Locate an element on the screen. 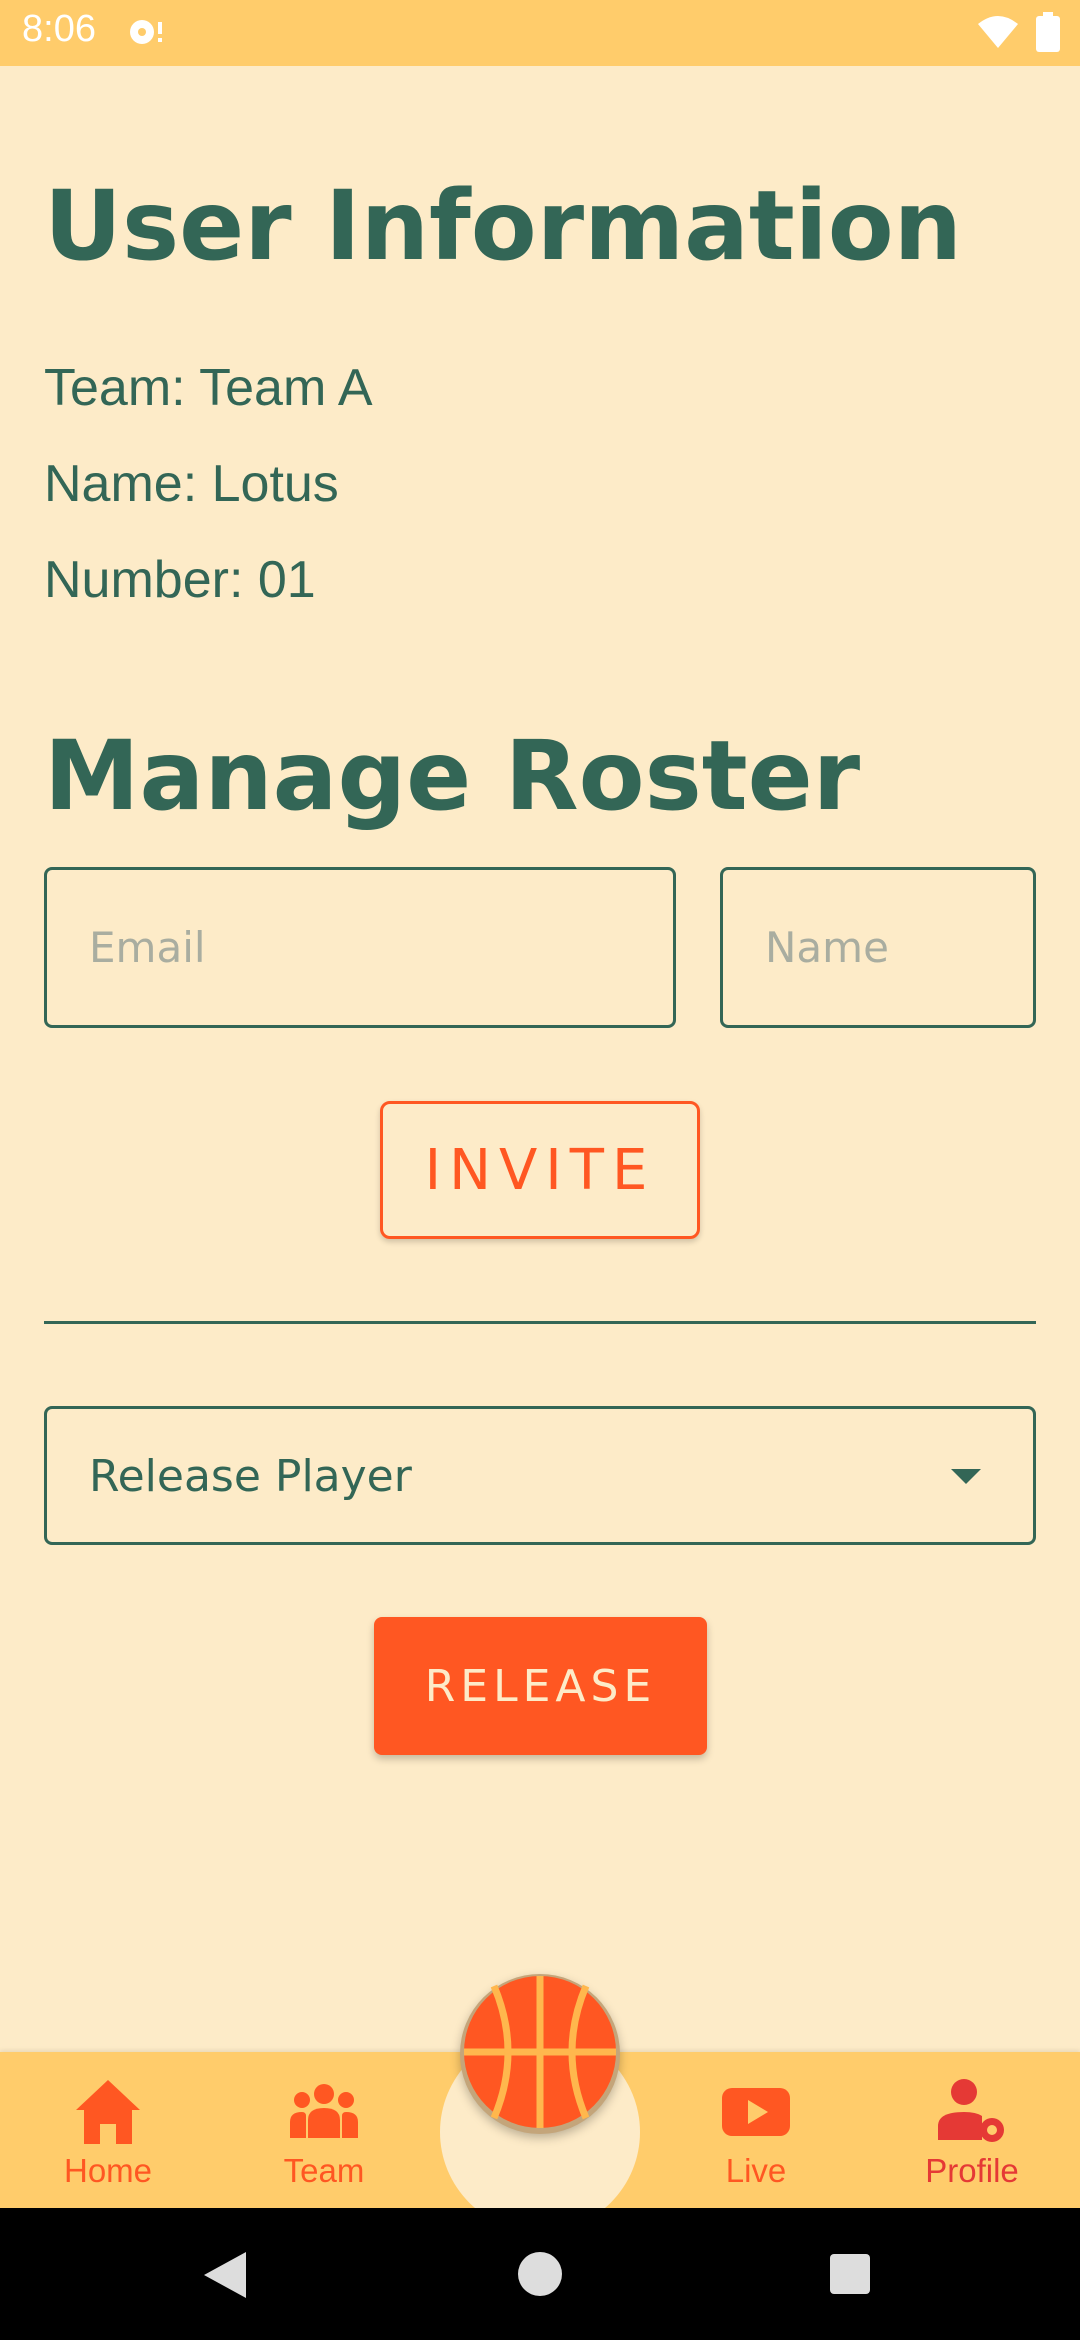 This screenshot has height=2340, width=1080. team-icon is located at coordinates (324, 2112).